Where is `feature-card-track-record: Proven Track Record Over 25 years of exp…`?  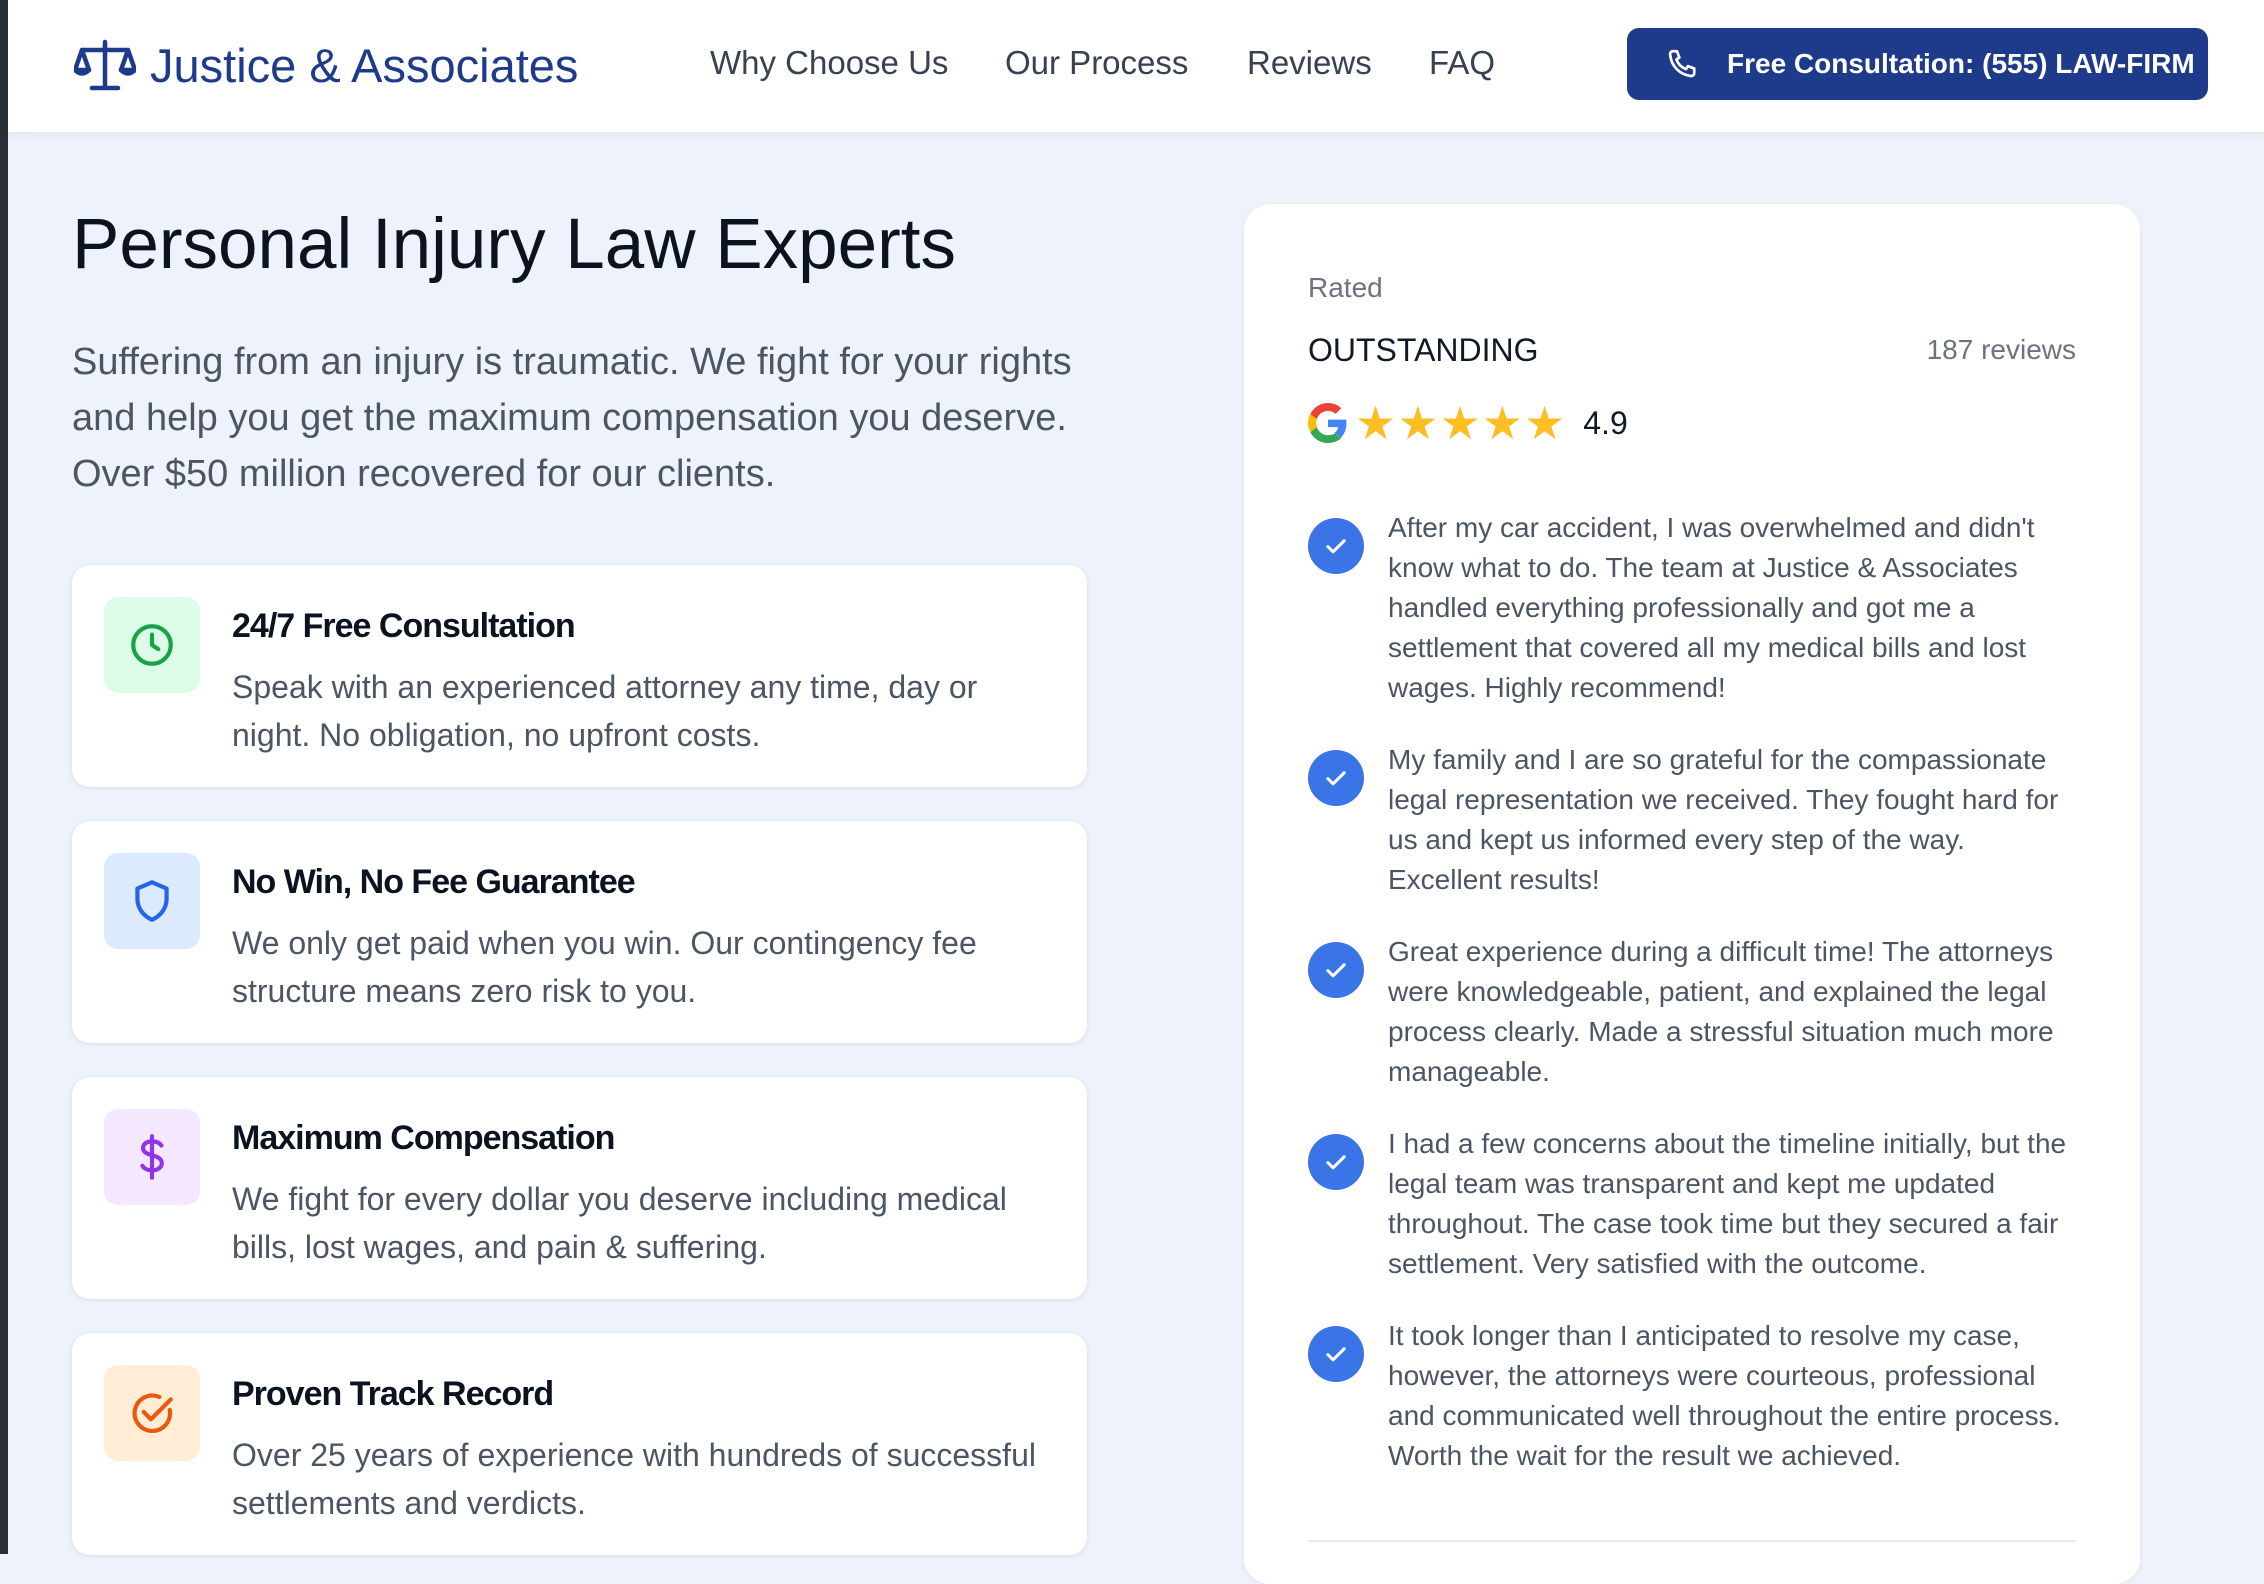
feature-card-track-record: Proven Track Record Over 25 years of exp… is located at coordinates (579, 1444).